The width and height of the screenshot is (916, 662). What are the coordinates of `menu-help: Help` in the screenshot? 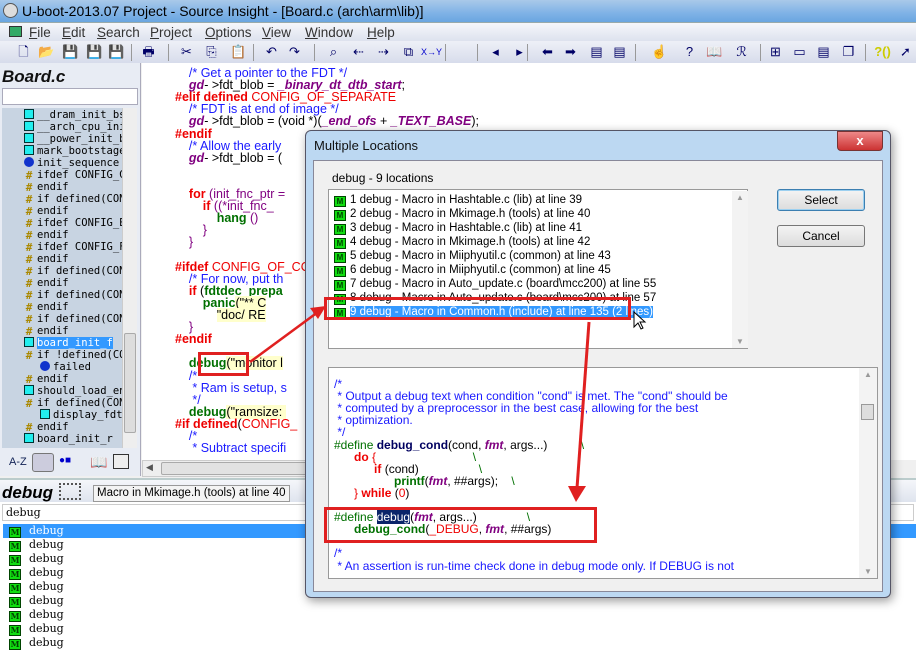 It's located at (381, 32).